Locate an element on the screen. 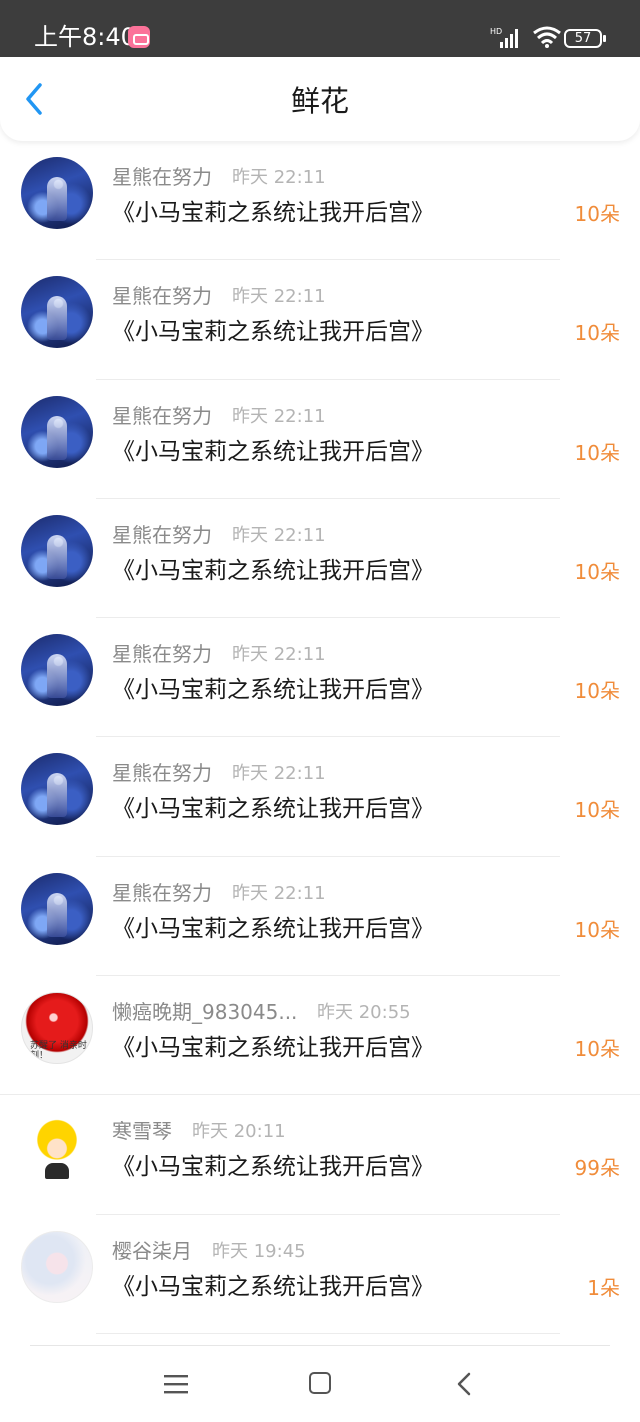  time-stamp: 昨天 20:55 is located at coordinates (364, 1013).